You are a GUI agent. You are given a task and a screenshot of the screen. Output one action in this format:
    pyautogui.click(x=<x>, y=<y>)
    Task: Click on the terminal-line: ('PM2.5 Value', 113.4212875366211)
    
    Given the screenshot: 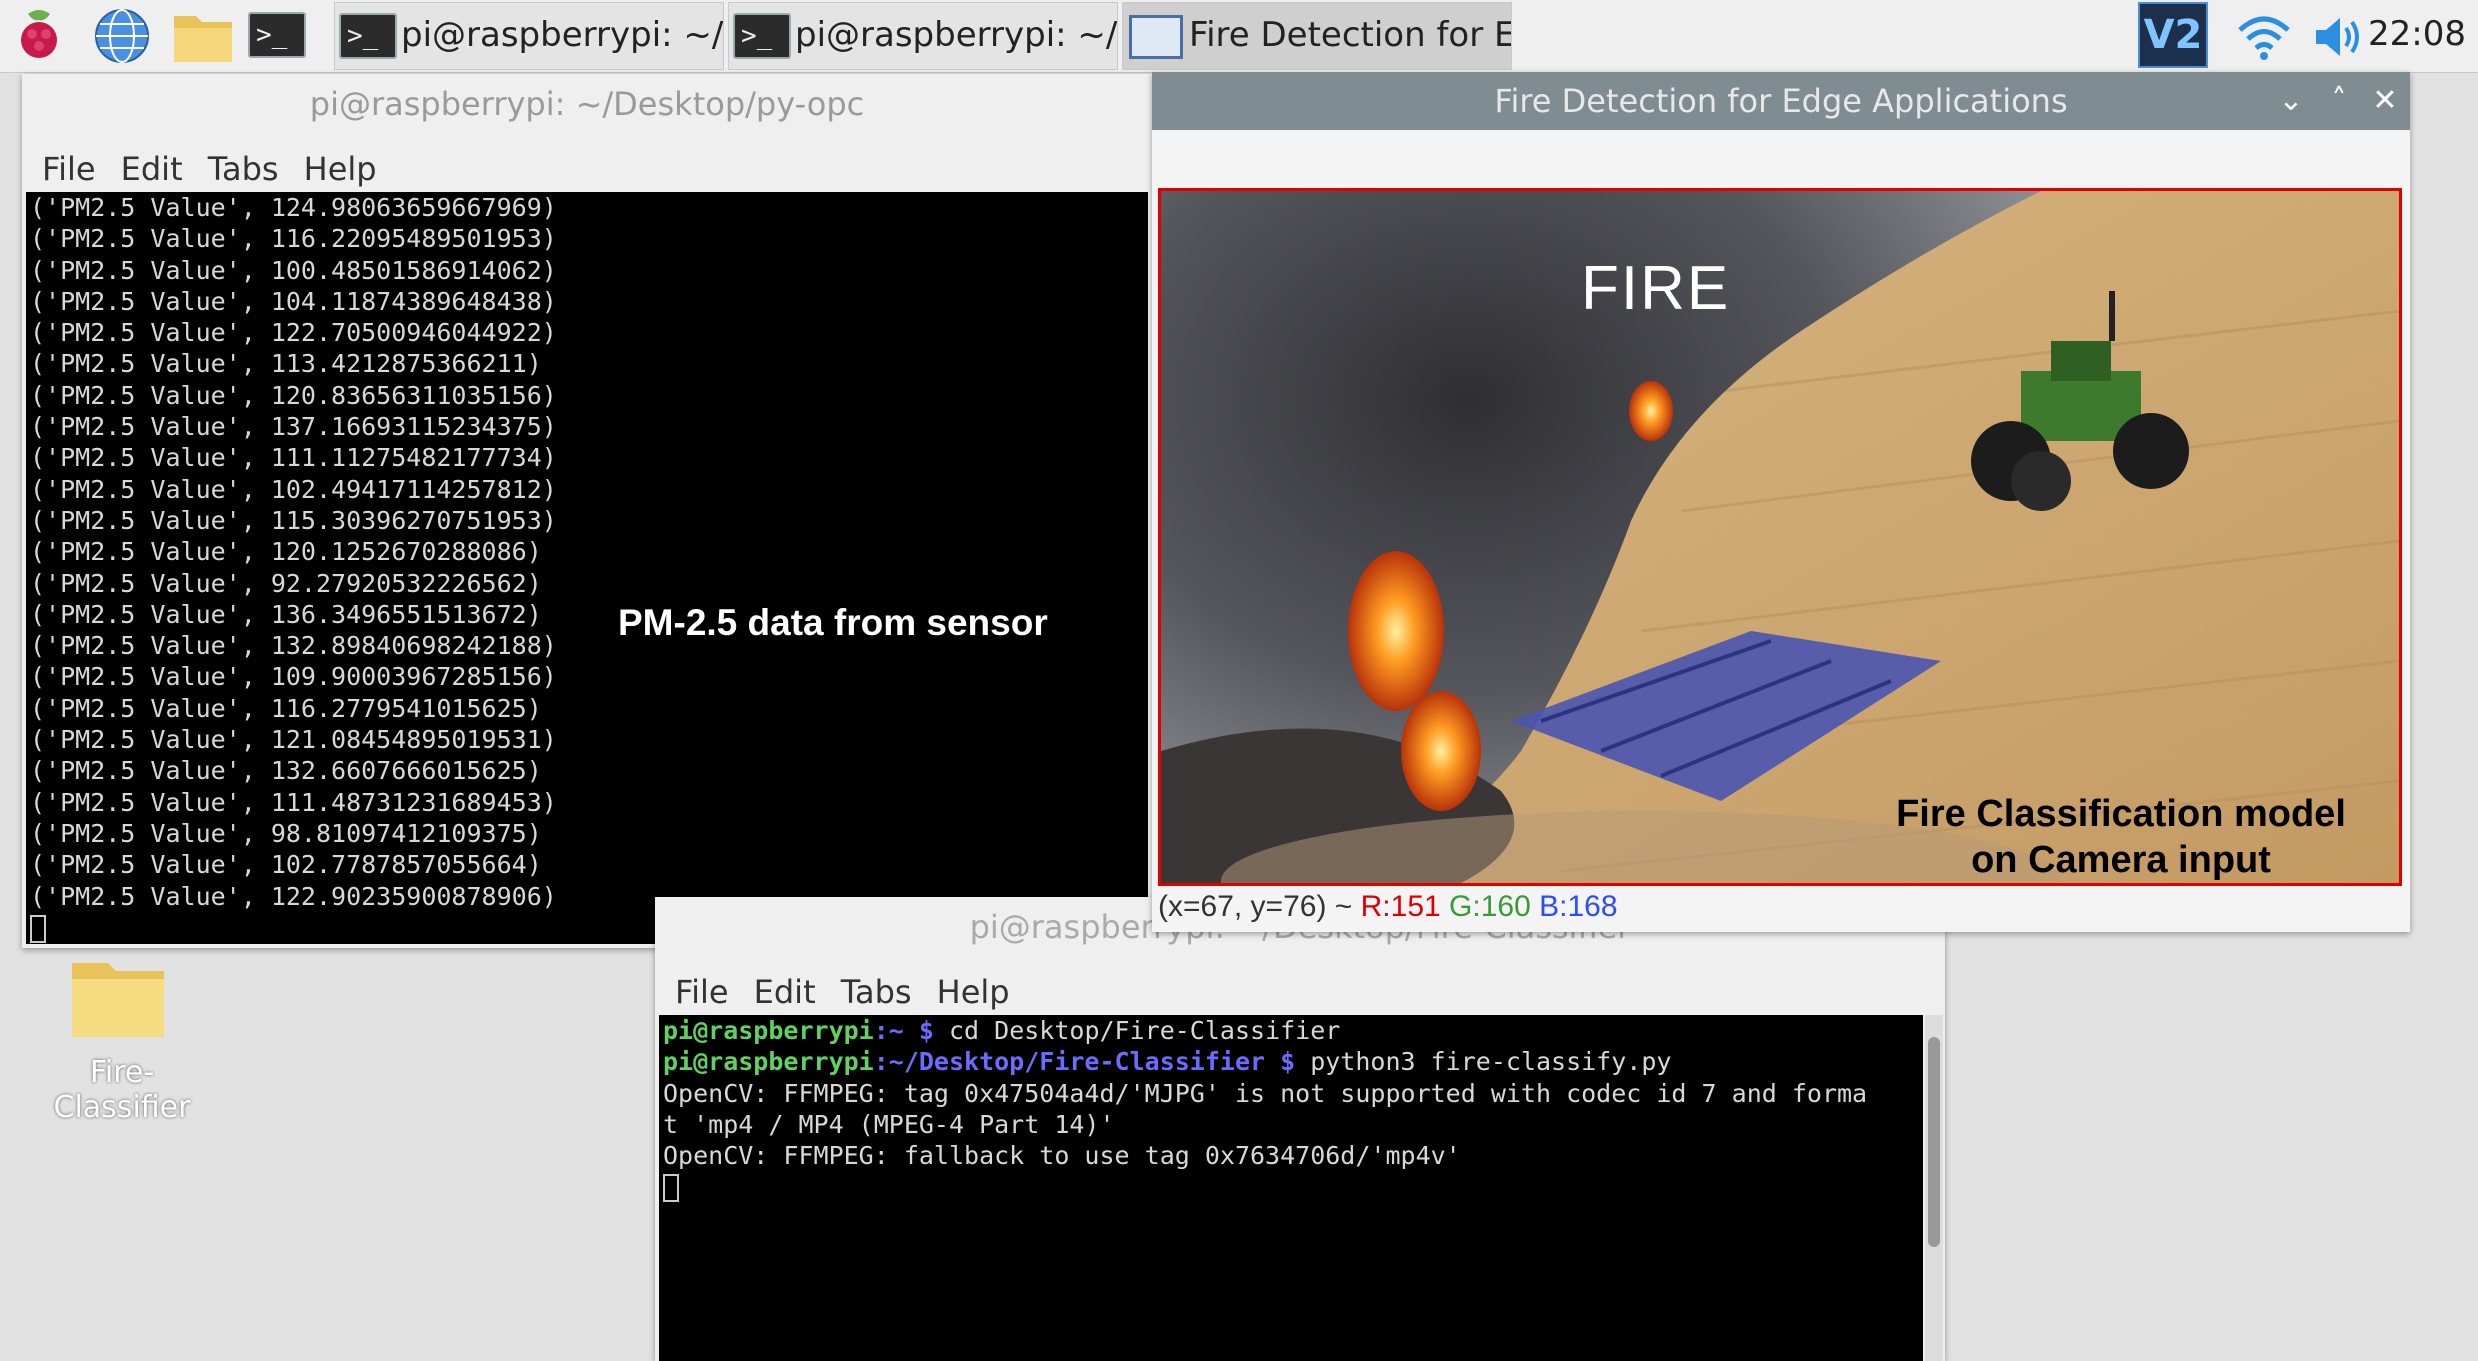 What is the action you would take?
    pyautogui.click(x=286, y=364)
    